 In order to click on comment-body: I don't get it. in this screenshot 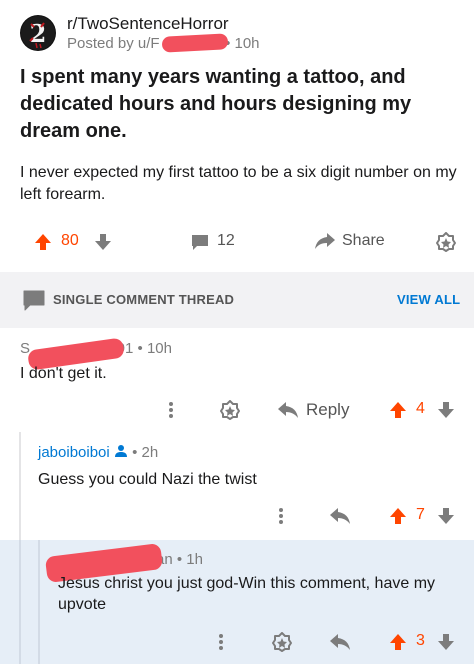, I will do `click(63, 373)`.